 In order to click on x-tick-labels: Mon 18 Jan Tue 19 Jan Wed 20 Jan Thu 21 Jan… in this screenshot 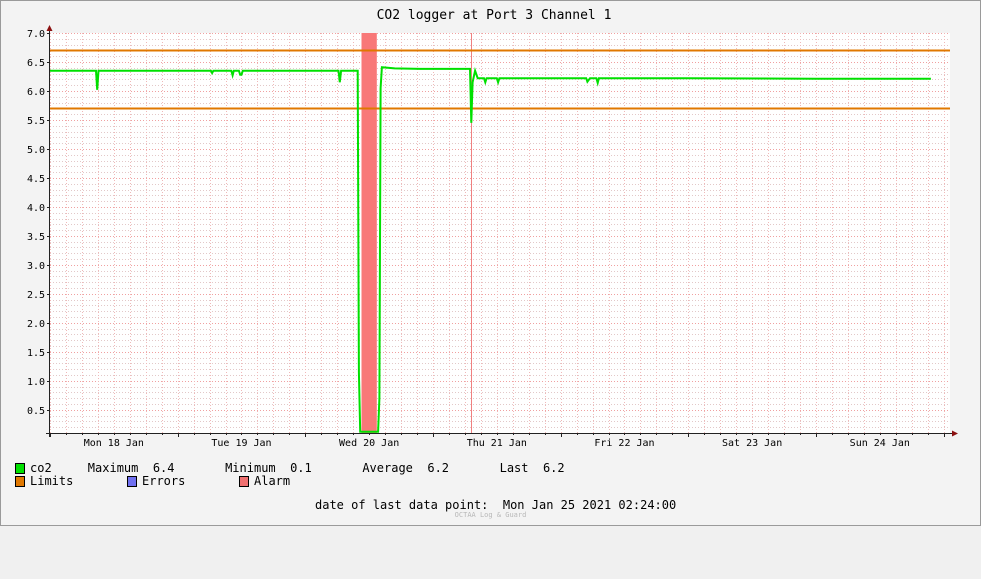, I will do `click(497, 441)`.